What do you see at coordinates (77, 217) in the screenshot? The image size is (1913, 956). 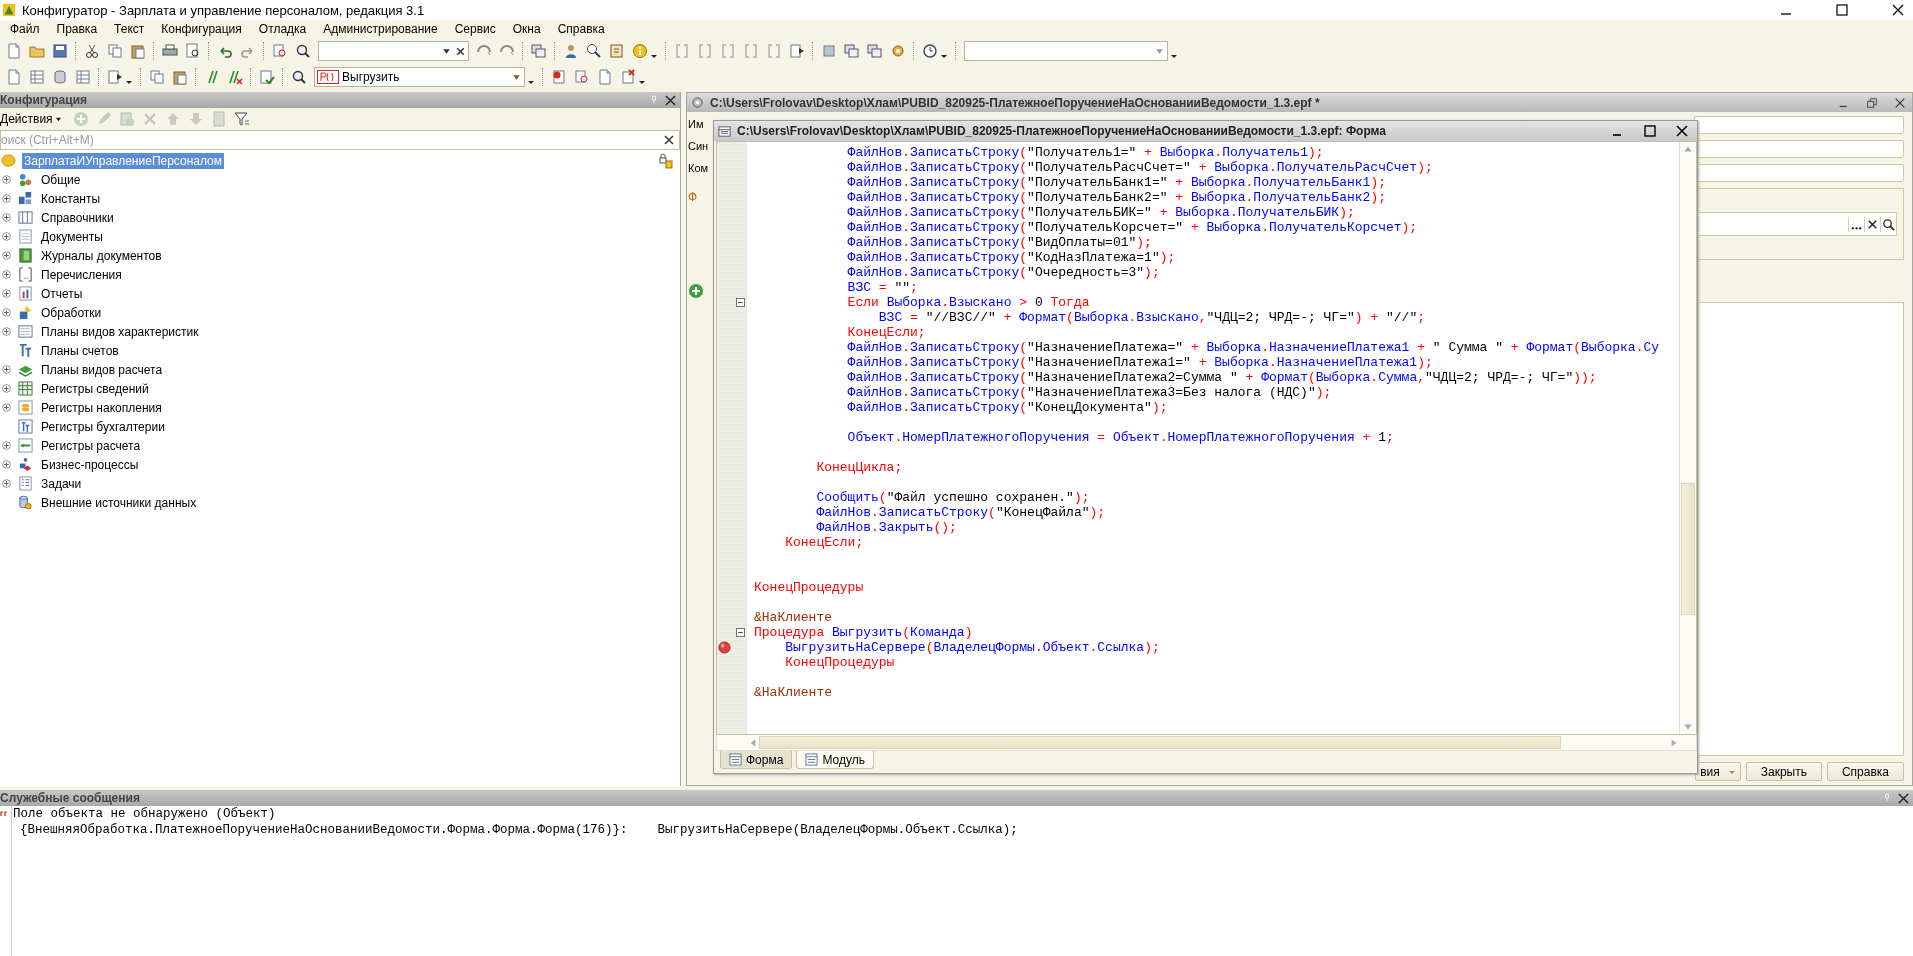 I see `tree-item: Справочники` at bounding box center [77, 217].